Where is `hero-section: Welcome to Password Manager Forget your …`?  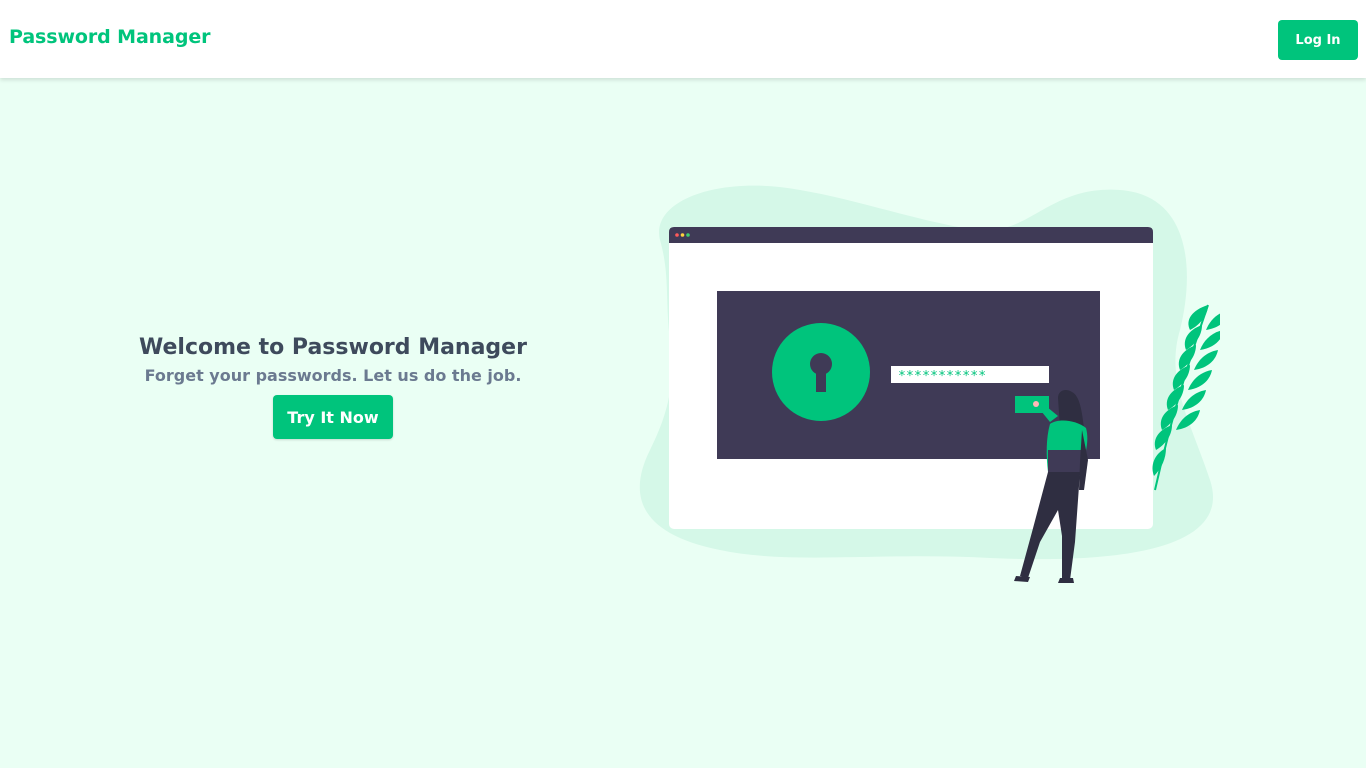
hero-section: Welcome to Password Manager Forget your … is located at coordinates (333, 386).